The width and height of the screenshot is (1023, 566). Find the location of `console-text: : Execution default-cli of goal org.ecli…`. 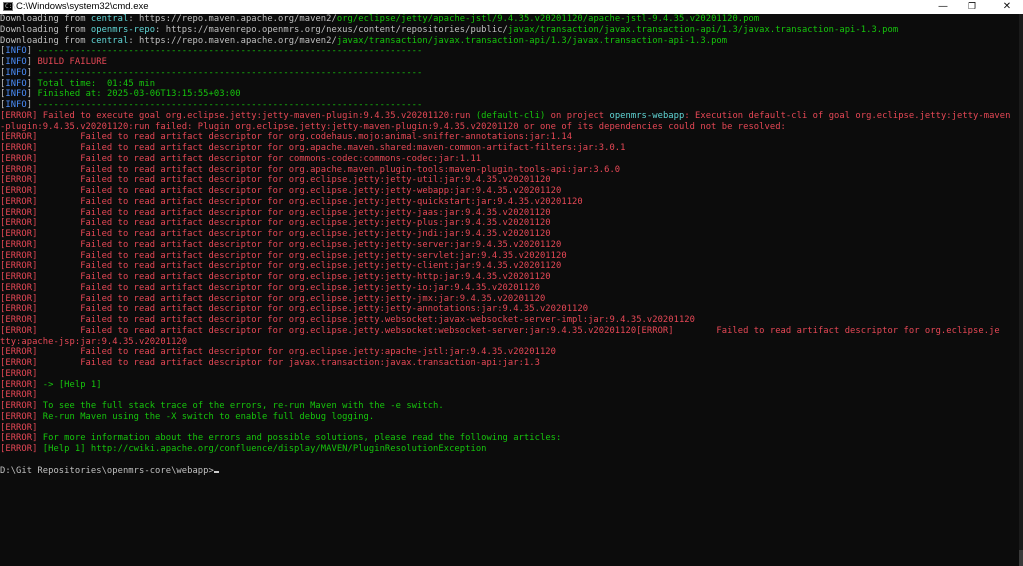

console-text: : Execution default-cli of goal org.ecli… is located at coordinates (847, 115).